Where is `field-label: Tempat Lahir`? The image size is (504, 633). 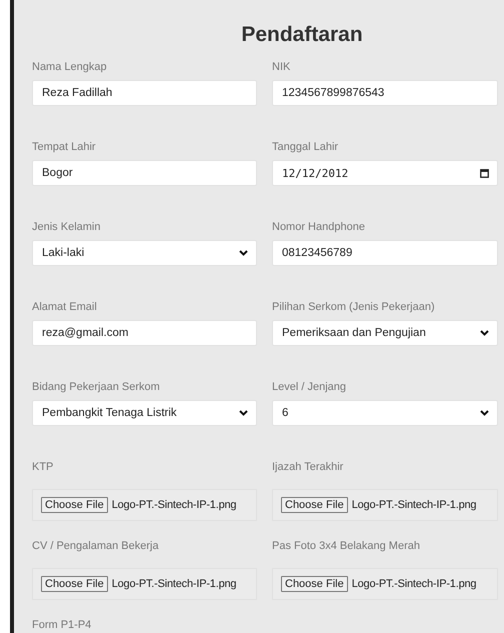 field-label: Tempat Lahir is located at coordinates (64, 147).